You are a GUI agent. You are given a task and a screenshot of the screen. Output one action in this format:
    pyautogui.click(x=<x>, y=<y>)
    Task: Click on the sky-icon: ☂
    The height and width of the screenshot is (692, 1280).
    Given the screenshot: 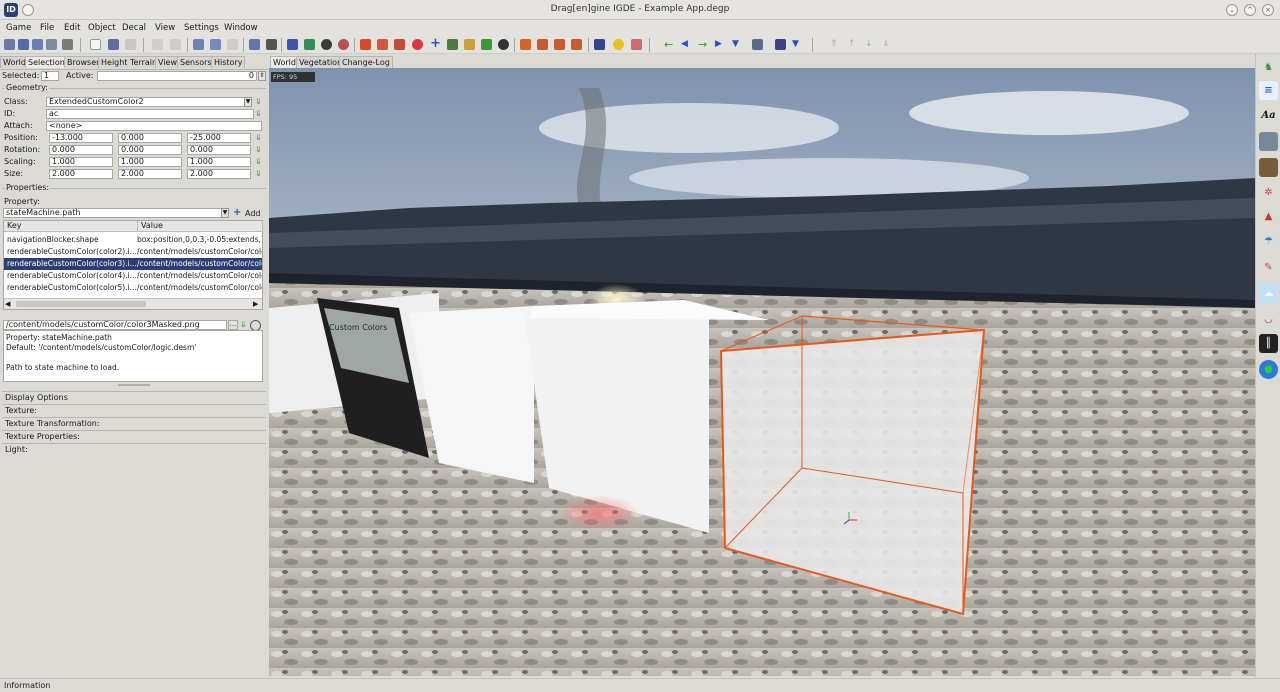 What is the action you would take?
    pyautogui.click(x=1268, y=241)
    